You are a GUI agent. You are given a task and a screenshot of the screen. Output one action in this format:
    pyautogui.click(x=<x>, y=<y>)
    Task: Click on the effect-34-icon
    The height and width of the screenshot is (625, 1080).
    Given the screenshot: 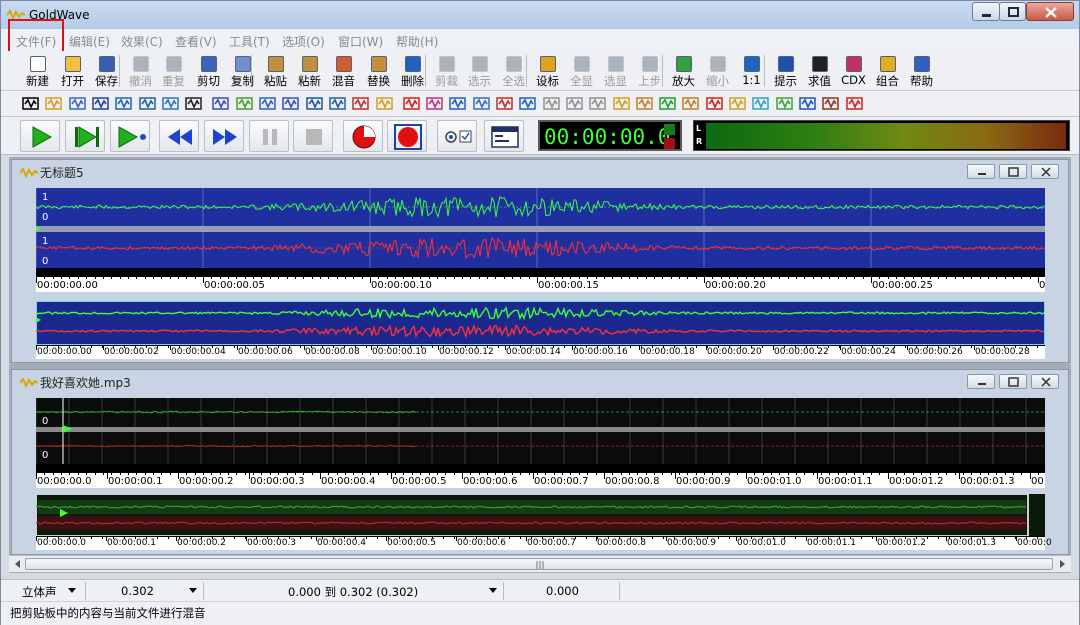 What is the action you would take?
    pyautogui.click(x=807, y=103)
    